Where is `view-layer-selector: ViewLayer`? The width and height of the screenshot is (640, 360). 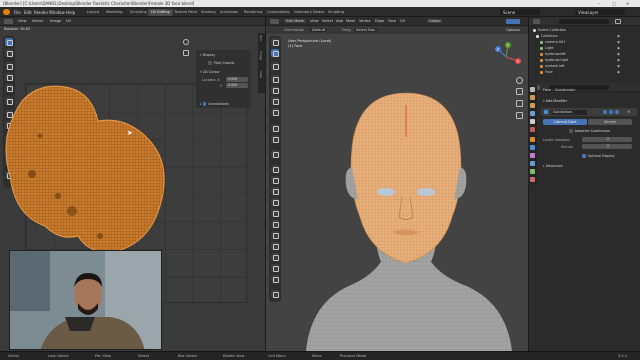
view-layer-selector: ViewLayer is located at coordinates (600, 12).